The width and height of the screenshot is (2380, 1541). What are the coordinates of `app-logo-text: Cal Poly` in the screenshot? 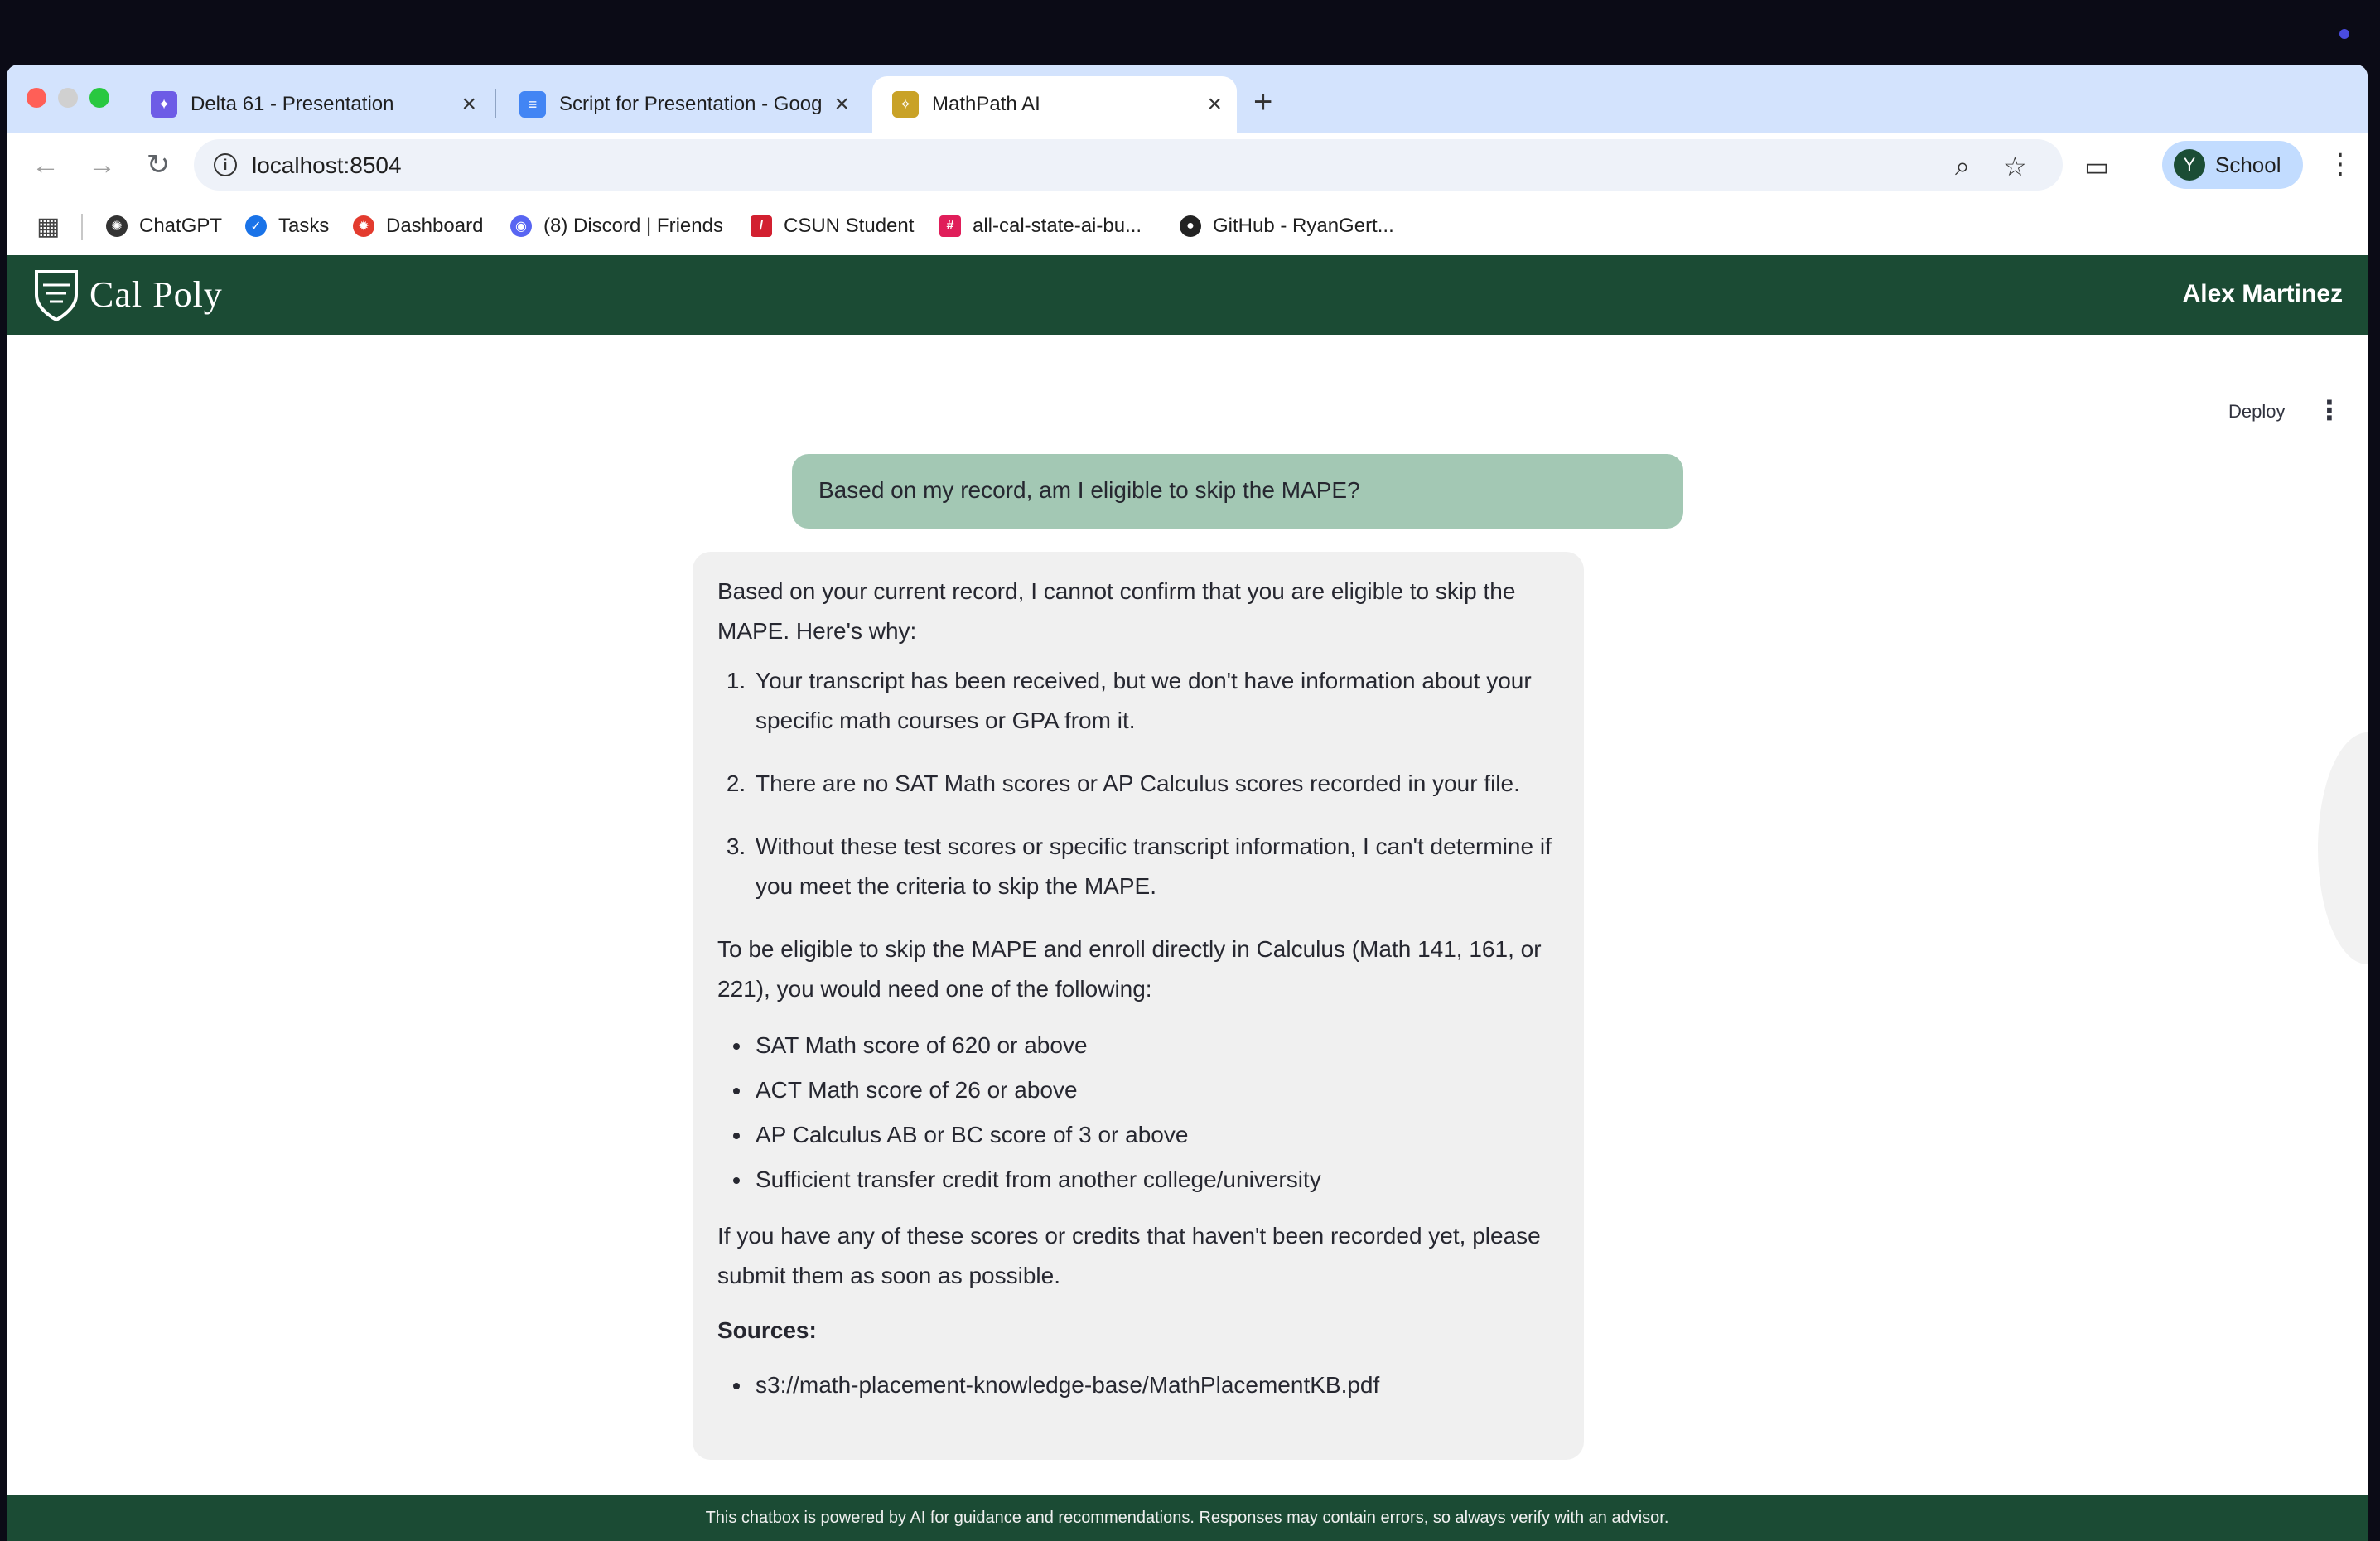 It's located at (156, 294).